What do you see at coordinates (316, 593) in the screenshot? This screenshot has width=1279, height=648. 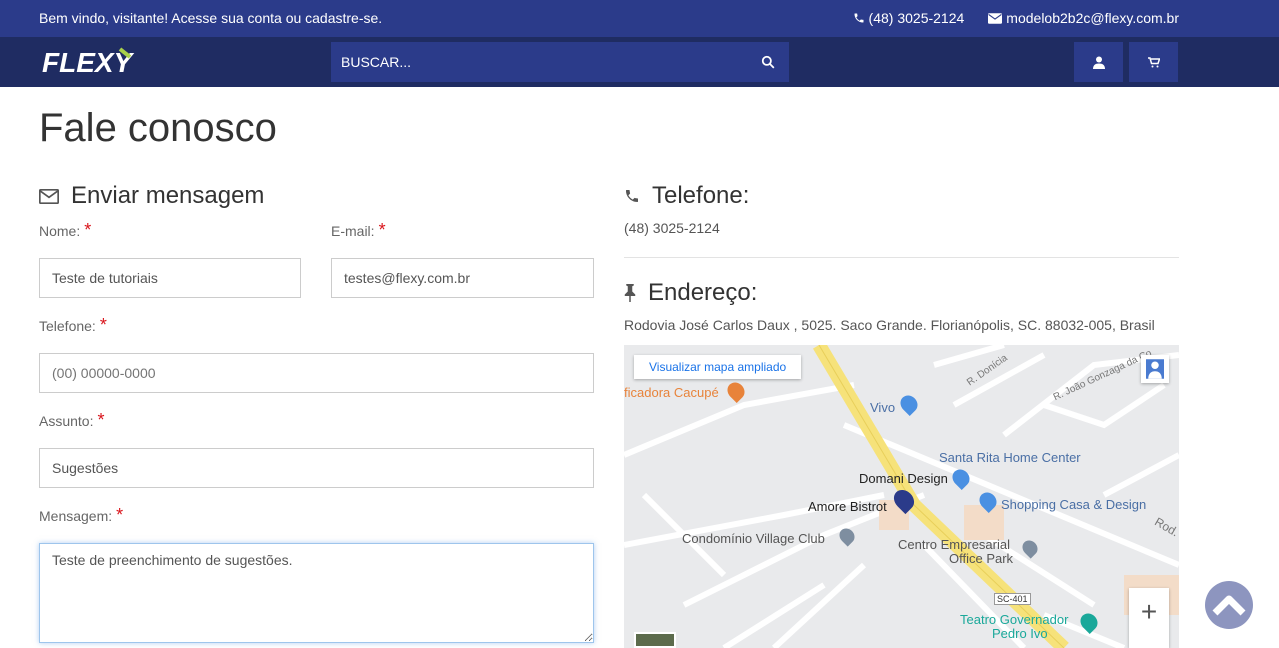 I see `message-textarea: Teste de preenchimento de sugestões.` at bounding box center [316, 593].